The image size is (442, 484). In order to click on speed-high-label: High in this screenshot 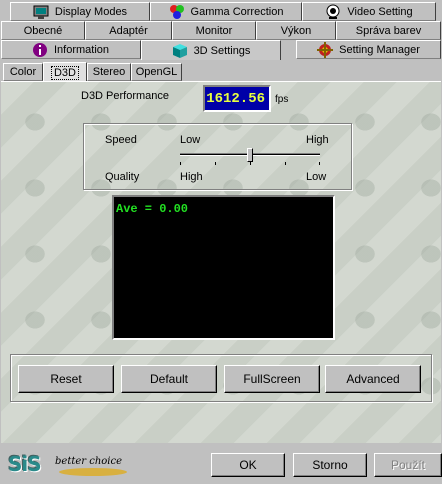, I will do `click(317, 140)`.